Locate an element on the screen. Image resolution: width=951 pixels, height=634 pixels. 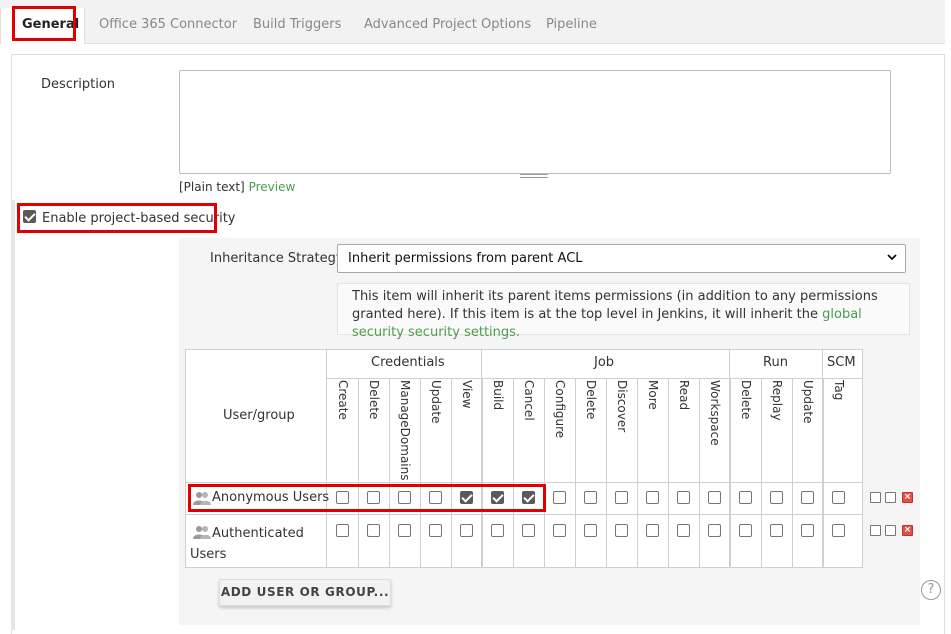
markup-hint: [Plain text] Preview is located at coordinates (237, 187).